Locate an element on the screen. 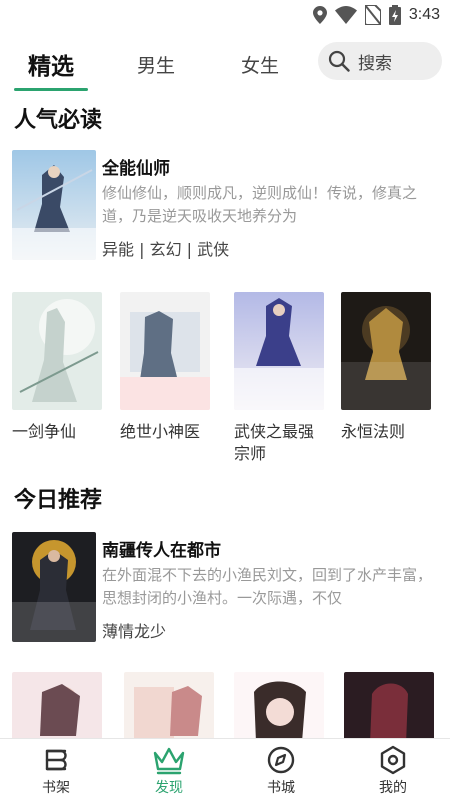 The image size is (450, 800). bottom-nav: 书架 发现 书城 我的 is located at coordinates (225, 769).